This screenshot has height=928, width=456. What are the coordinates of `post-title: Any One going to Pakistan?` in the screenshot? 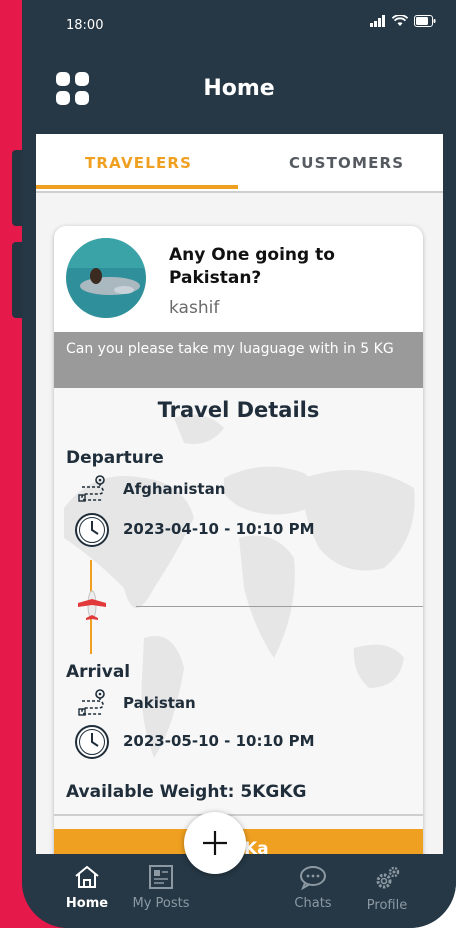 It's located at (252, 266).